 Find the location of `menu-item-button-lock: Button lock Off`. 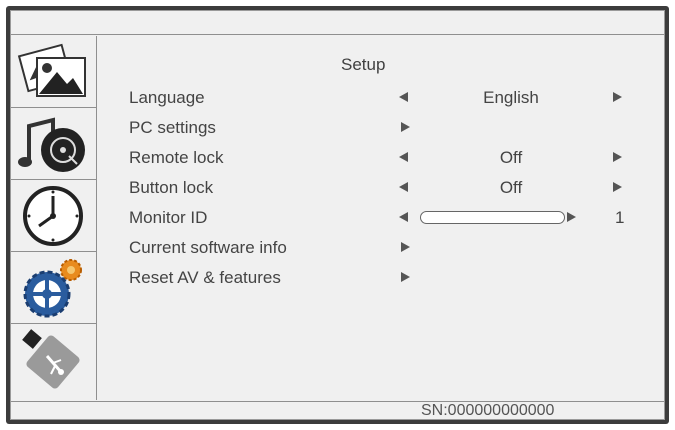

menu-item-button-lock: Button lock Off is located at coordinates (337, 192).